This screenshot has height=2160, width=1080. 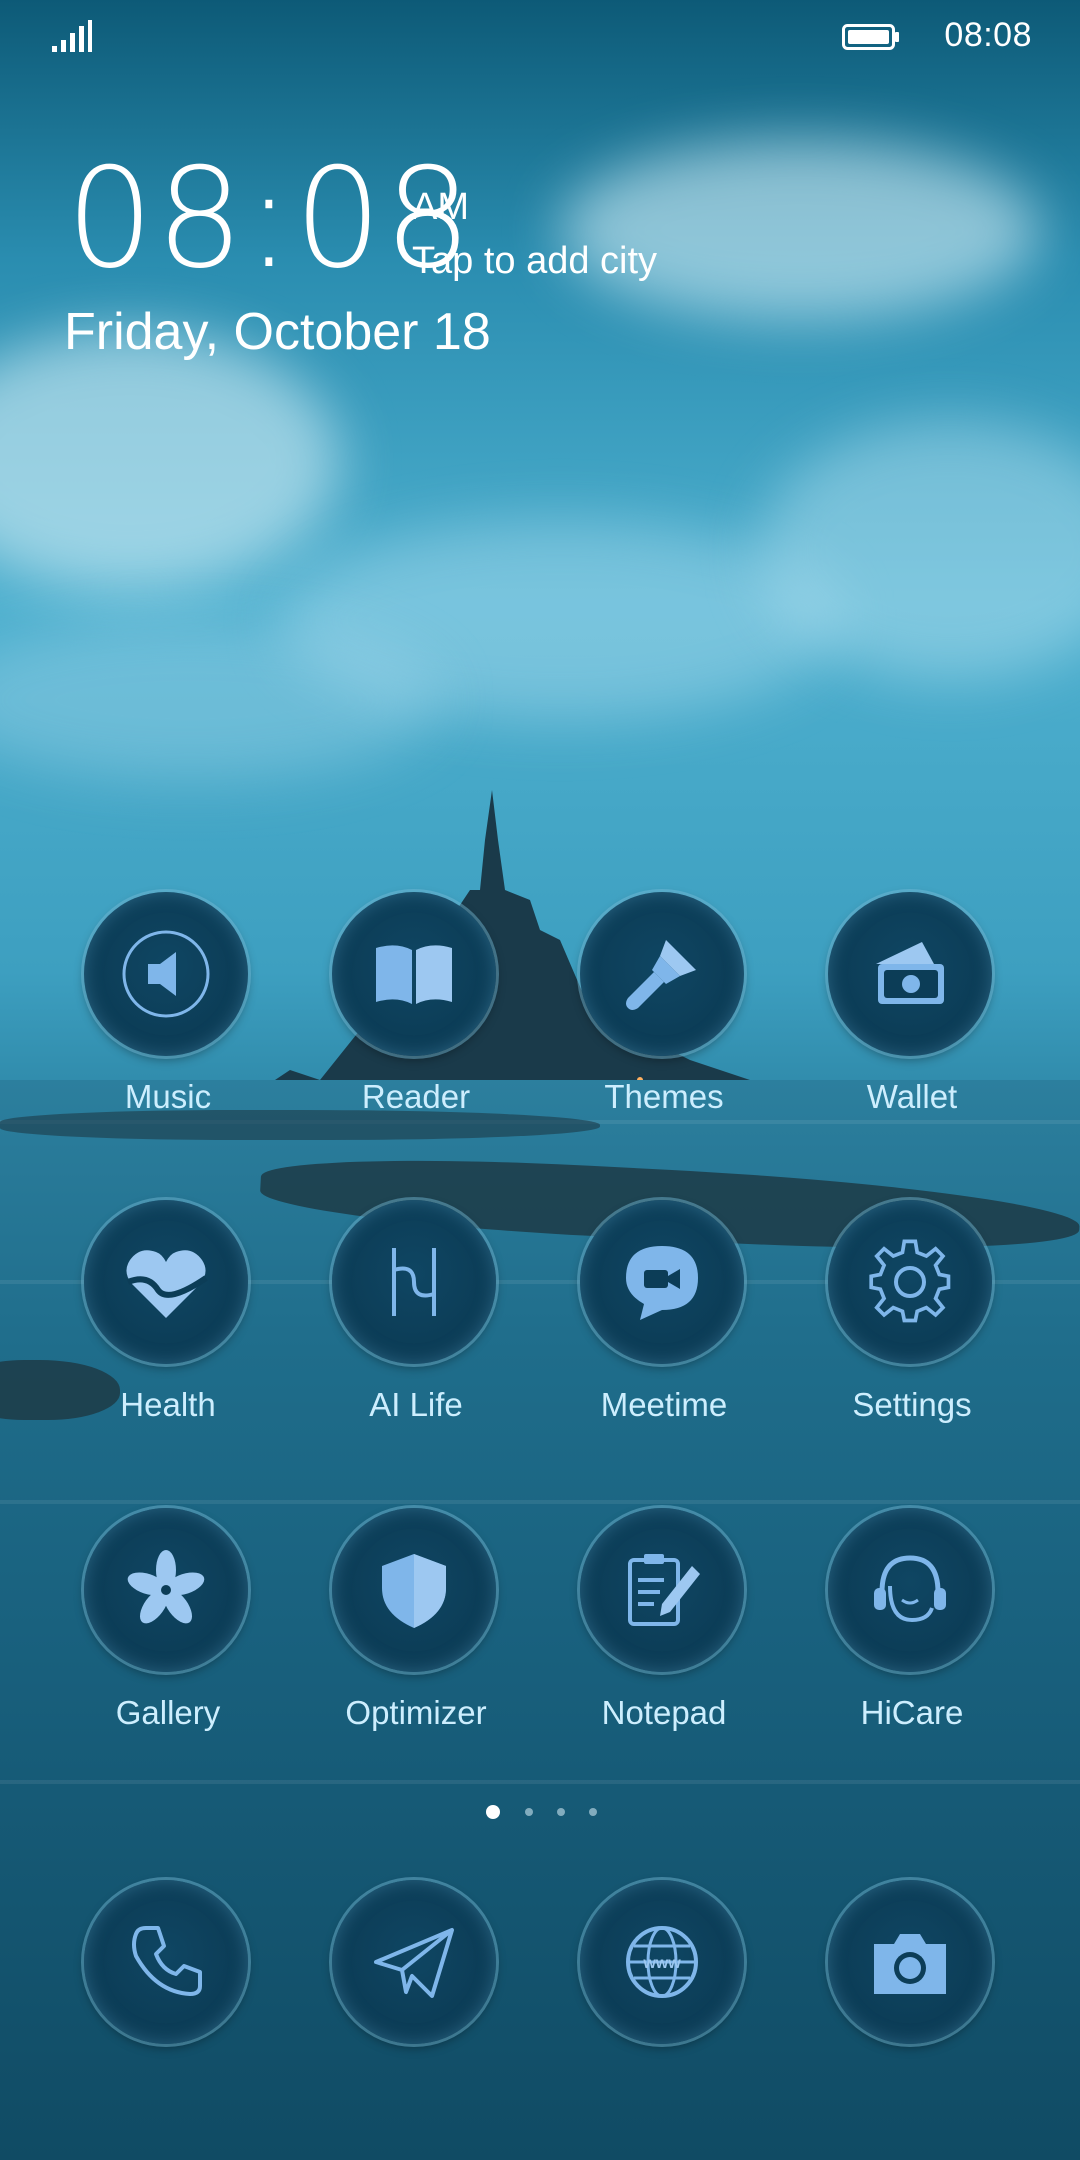 I want to click on gear-icon, so click(x=910, y=1281).